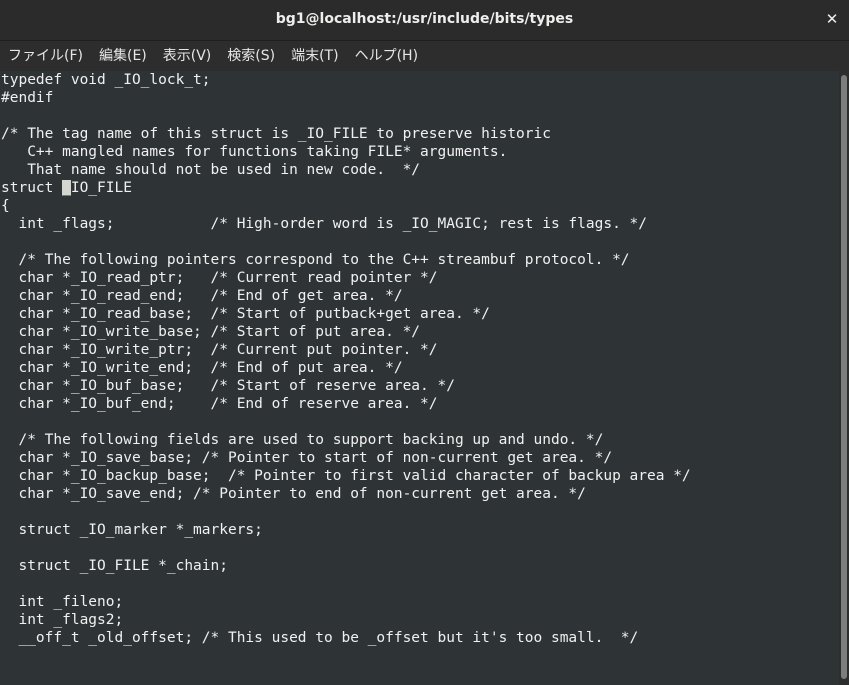 The height and width of the screenshot is (685, 849). Describe the element at coordinates (132, 530) in the screenshot. I see `terminal-line: struct _IO_marker *_markers;` at that location.